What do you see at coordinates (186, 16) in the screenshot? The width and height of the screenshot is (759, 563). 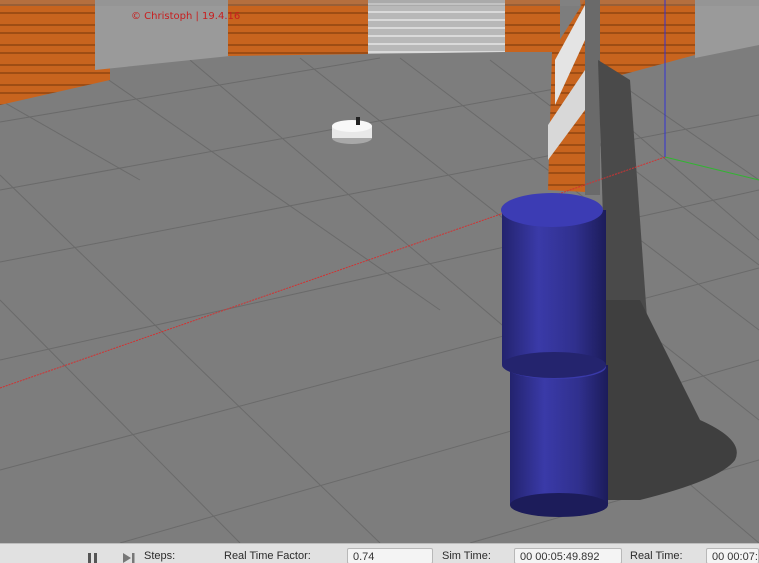 I see `viewport-watermark: © Christoph | 19.4.16` at bounding box center [186, 16].